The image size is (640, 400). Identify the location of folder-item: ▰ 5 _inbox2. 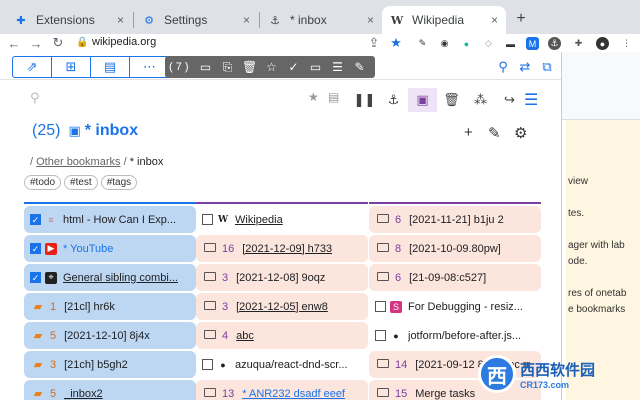
(110, 390).